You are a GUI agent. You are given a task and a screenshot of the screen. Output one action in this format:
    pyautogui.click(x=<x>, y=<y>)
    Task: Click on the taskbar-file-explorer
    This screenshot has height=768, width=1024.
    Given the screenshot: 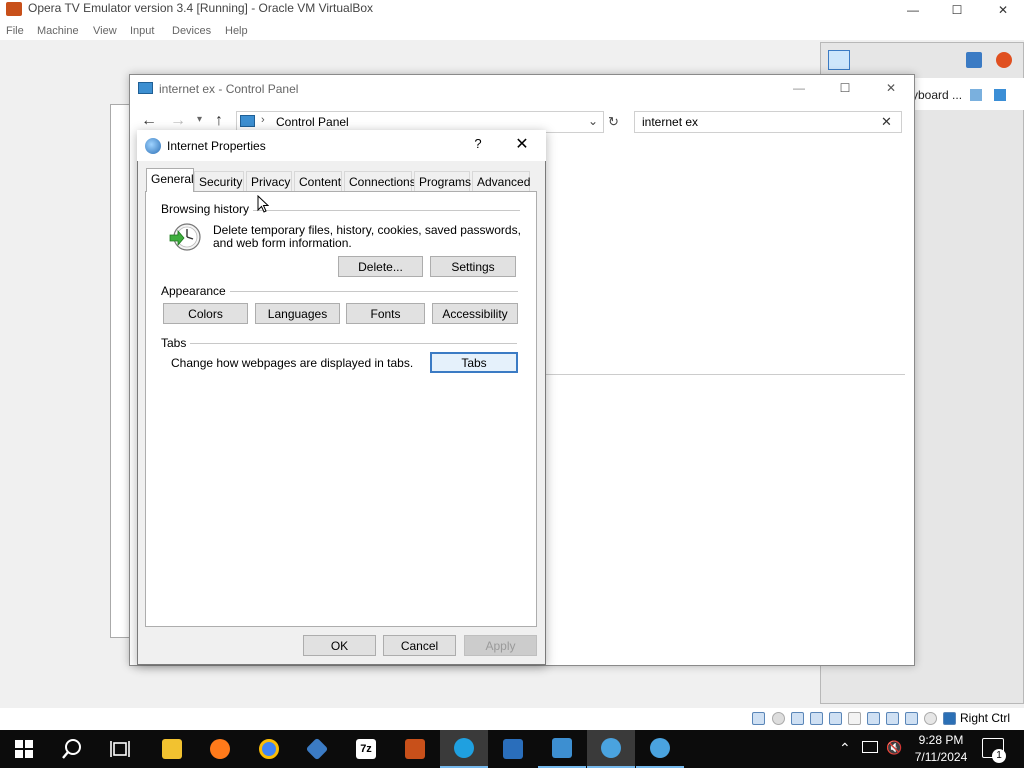 What is the action you would take?
    pyautogui.click(x=172, y=749)
    